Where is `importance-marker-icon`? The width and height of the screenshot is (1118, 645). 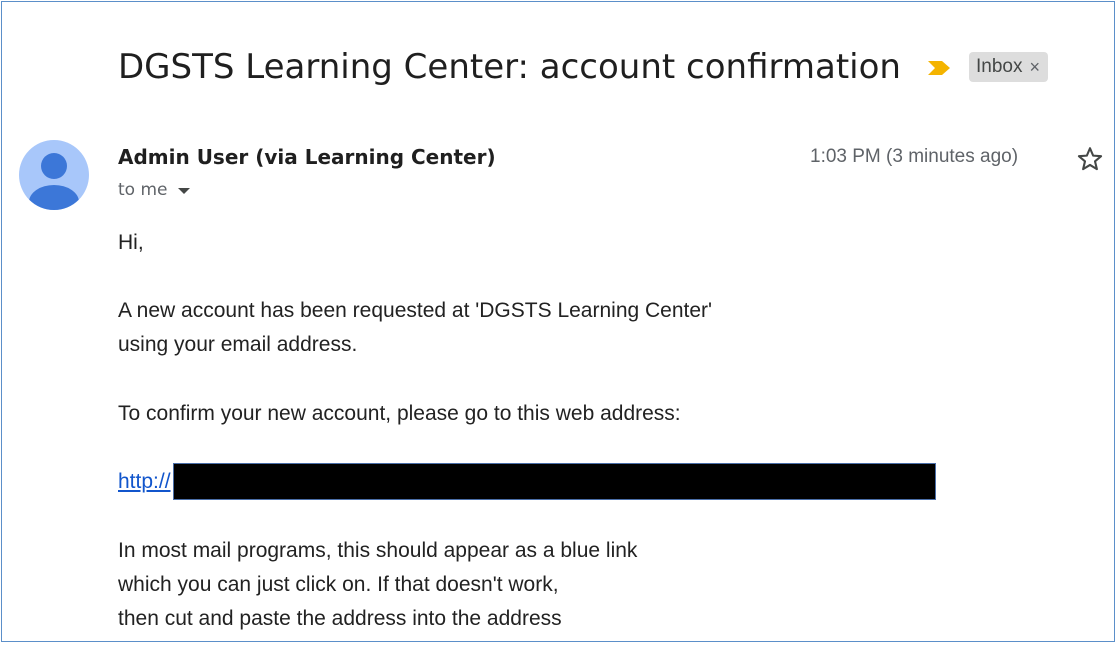 importance-marker-icon is located at coordinates (939, 68).